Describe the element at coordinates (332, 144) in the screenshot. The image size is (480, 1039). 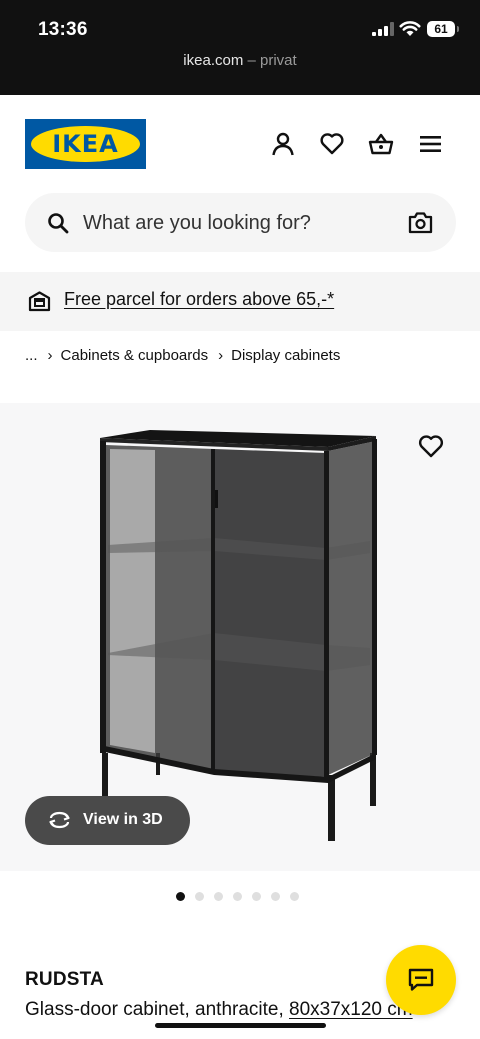
I see `heart-icon` at that location.